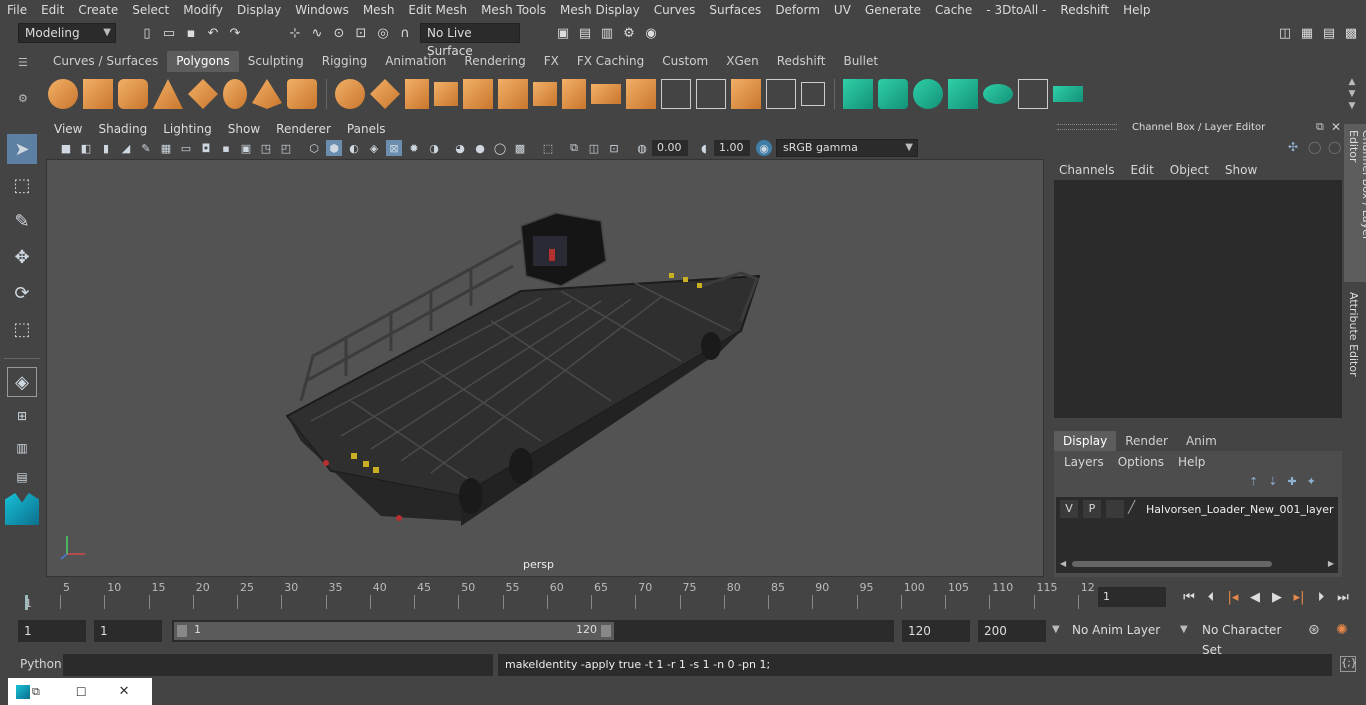 Image resolution: width=1366 pixels, height=705 pixels. What do you see at coordinates (1277, 597) in the screenshot?
I see `play-forward-icon: ▶` at bounding box center [1277, 597].